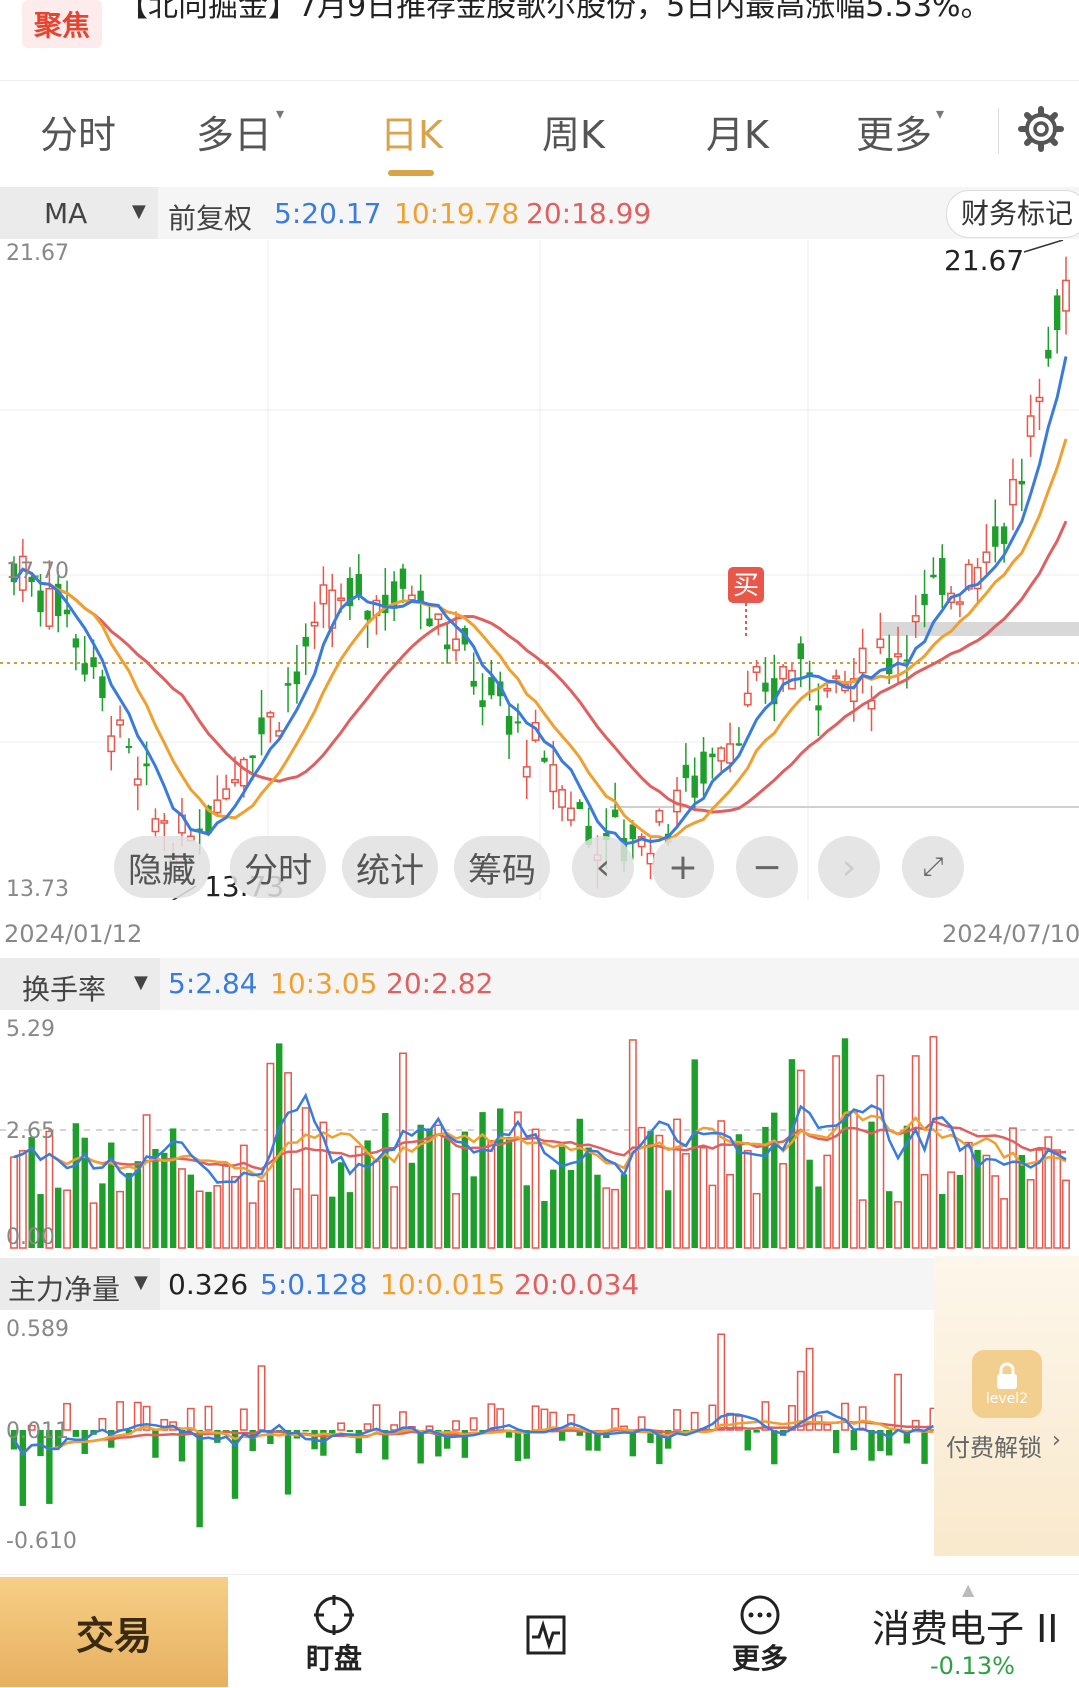 The height and width of the screenshot is (1688, 1079). Describe the element at coordinates (208, 1284) in the screenshot. I see `mainflow-value: 0.326` at that location.